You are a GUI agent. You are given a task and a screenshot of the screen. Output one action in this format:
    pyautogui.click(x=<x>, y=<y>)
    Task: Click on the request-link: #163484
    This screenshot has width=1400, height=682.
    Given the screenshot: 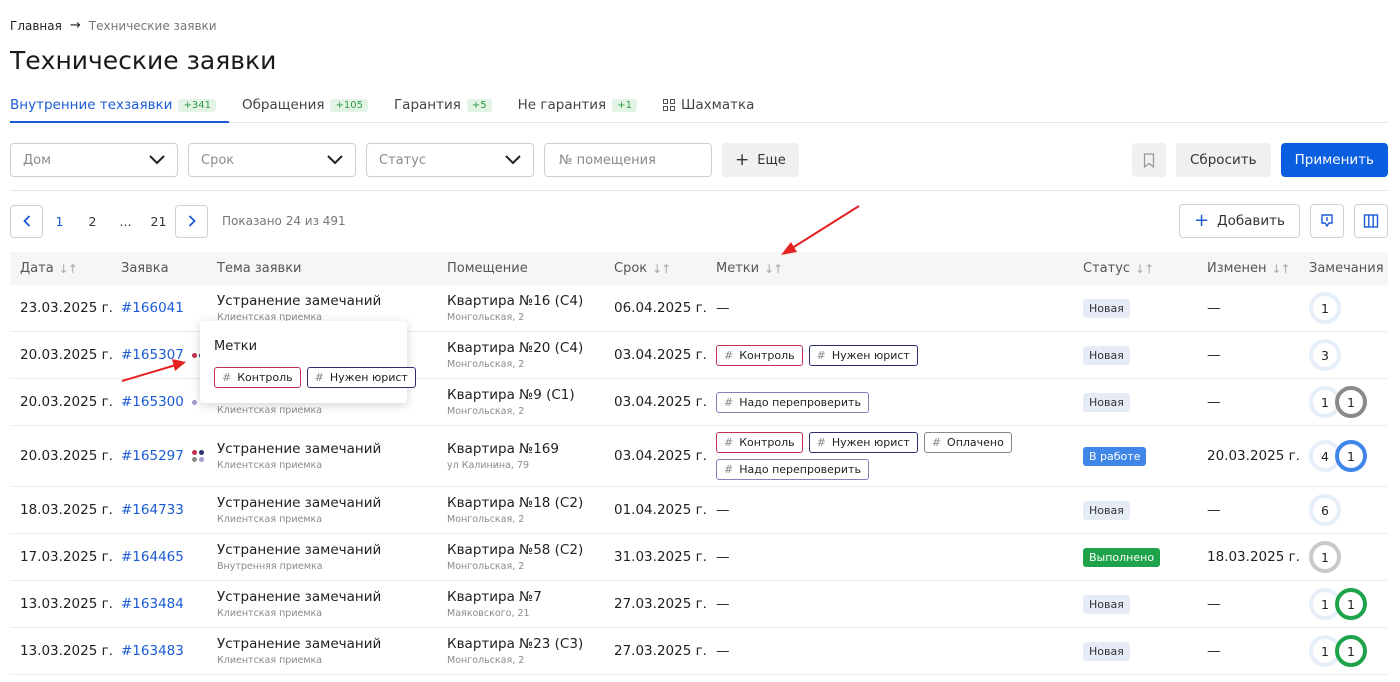 What is the action you would take?
    pyautogui.click(x=152, y=604)
    